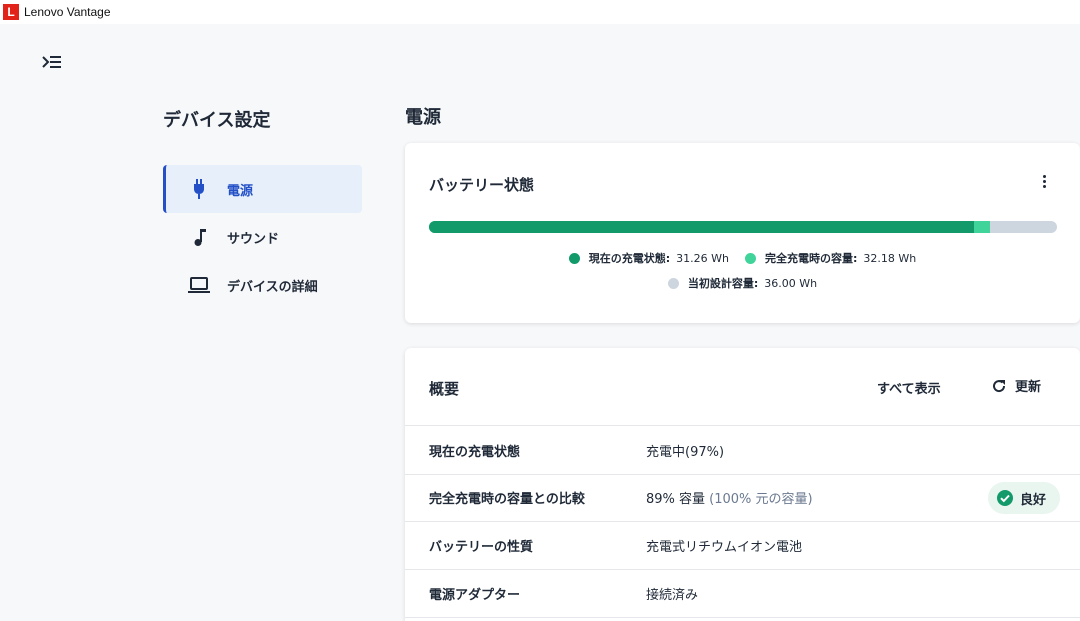 This screenshot has width=1080, height=621. Describe the element at coordinates (240, 191) in the screenshot. I see `sidebar-item-label: 電源` at that location.